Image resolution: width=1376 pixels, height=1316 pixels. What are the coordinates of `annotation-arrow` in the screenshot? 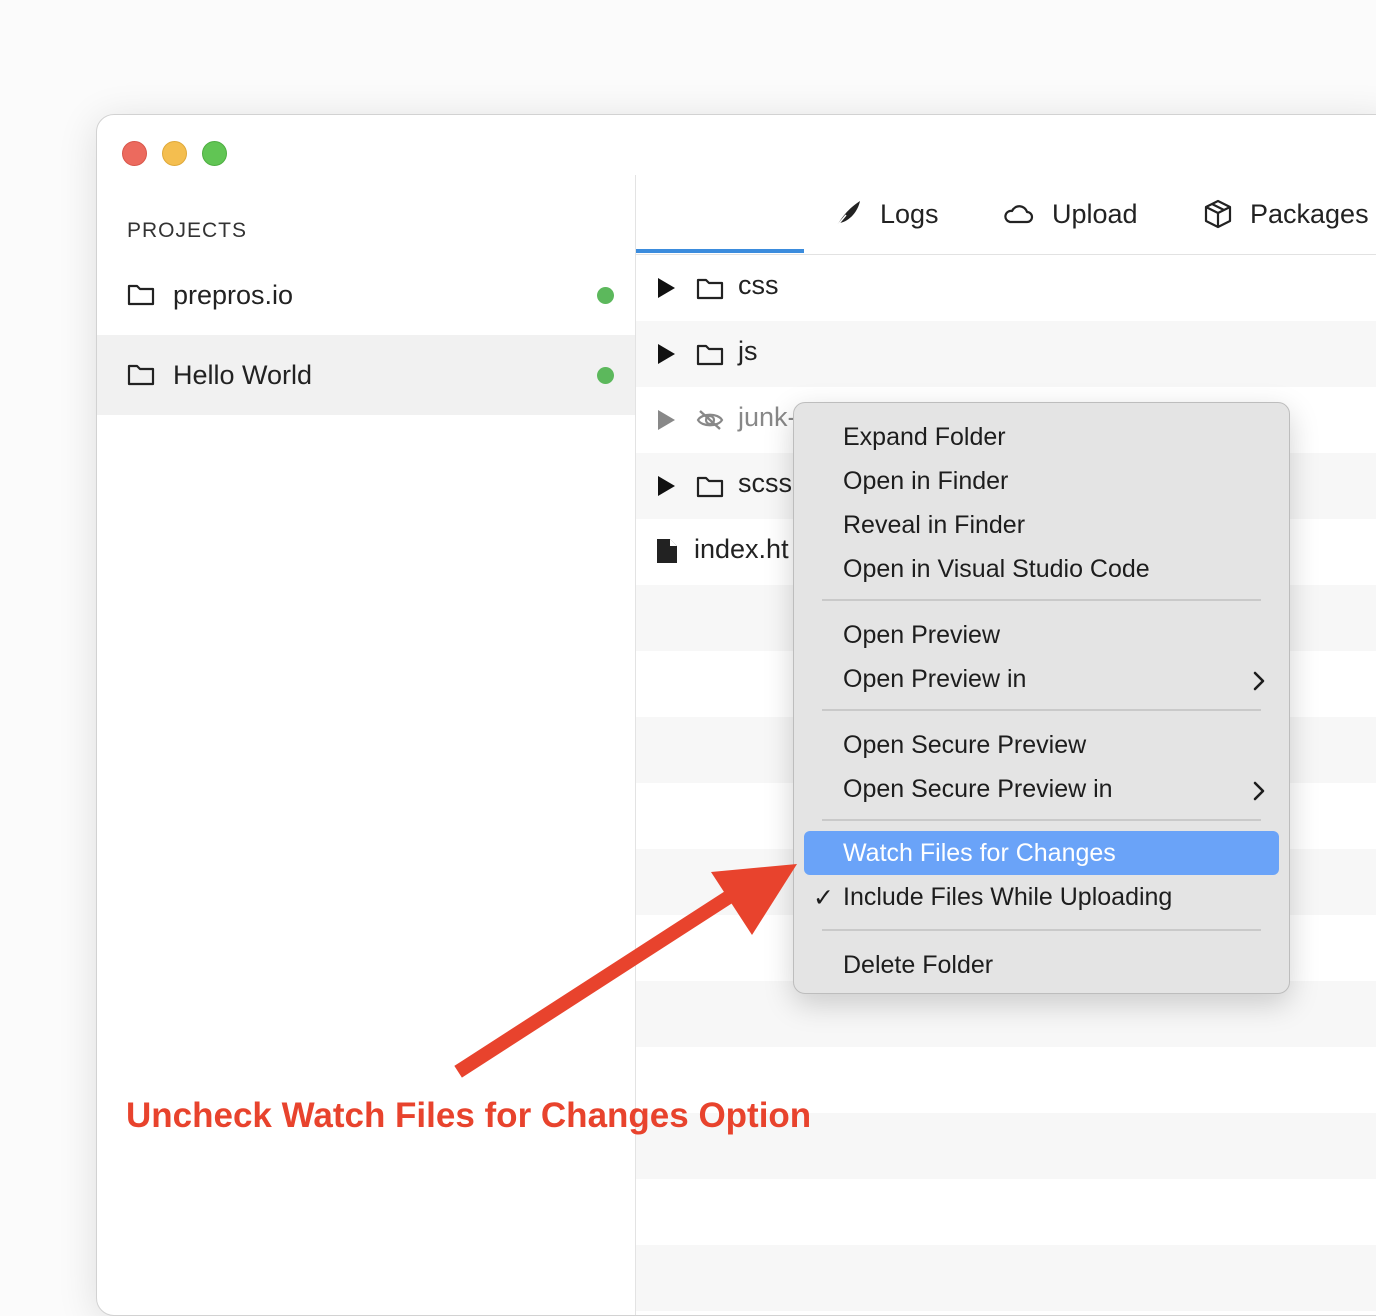 It's located at (625, 971).